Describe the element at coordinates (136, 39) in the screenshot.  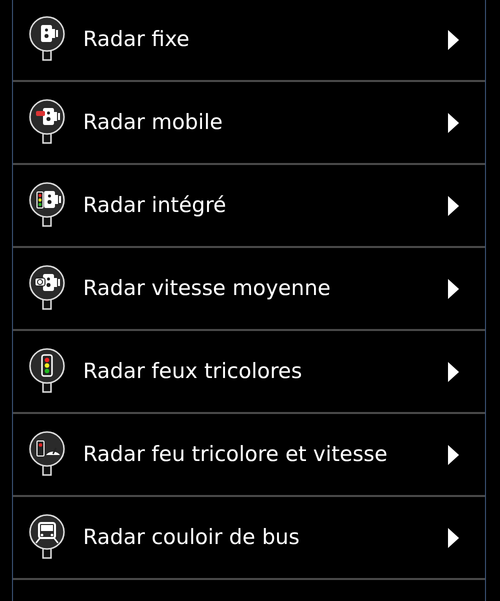
I see `item-label: Radar fixe` at that location.